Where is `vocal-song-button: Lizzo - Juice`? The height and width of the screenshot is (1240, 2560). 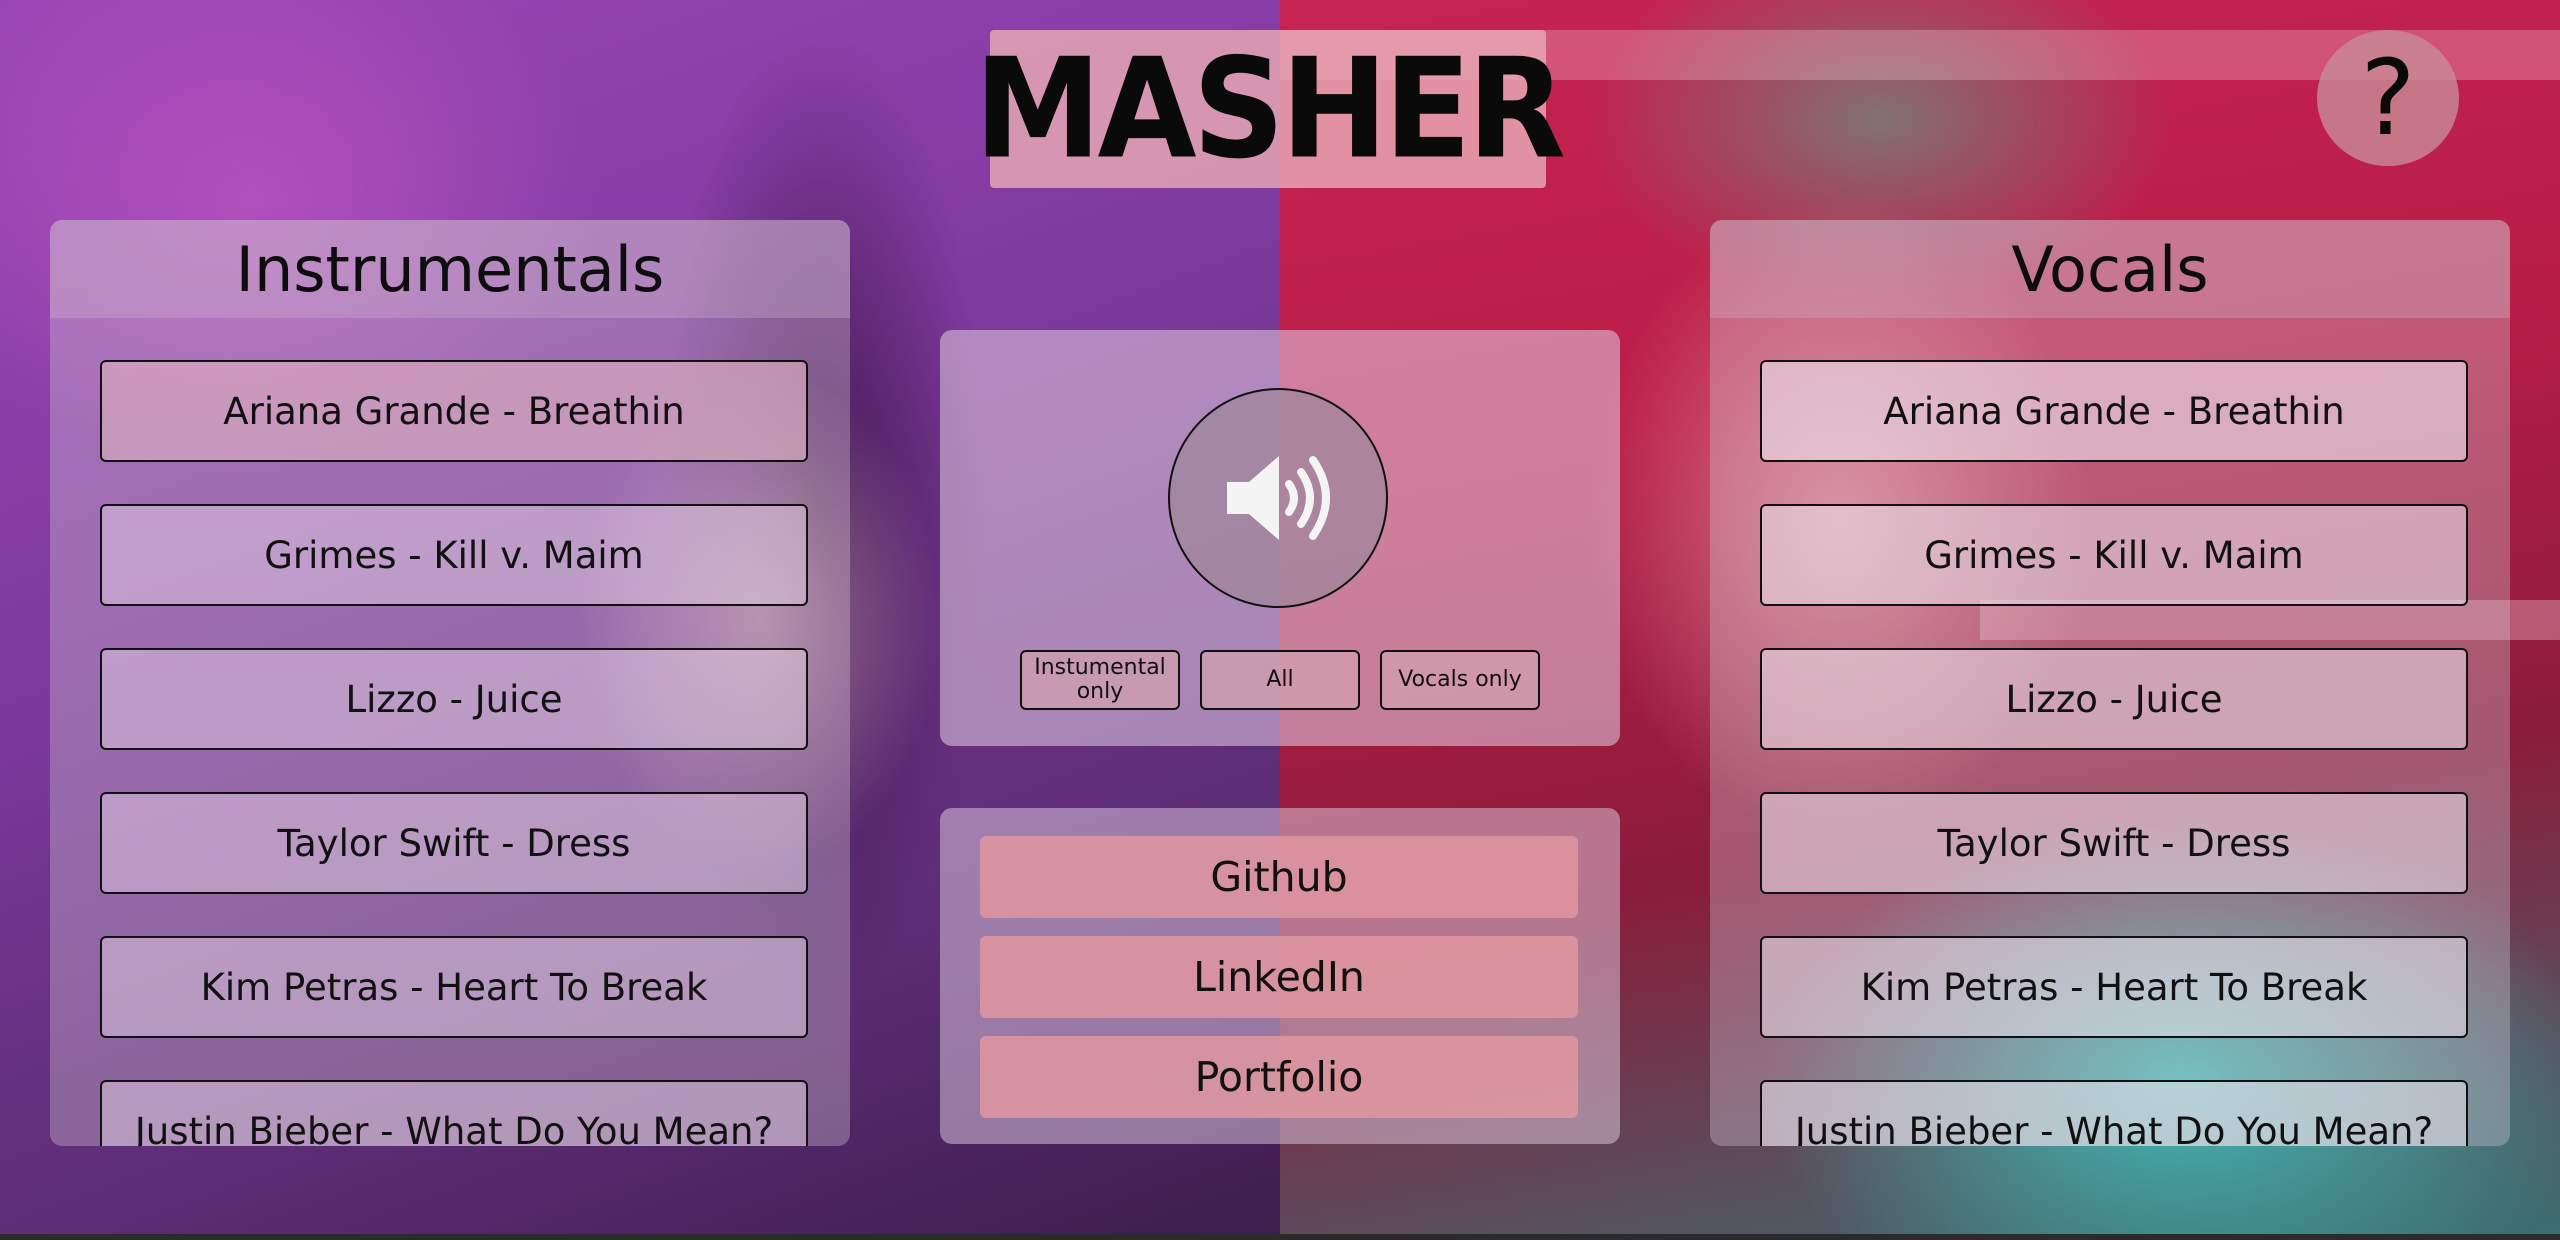 vocal-song-button: Lizzo - Juice is located at coordinates (2114, 699).